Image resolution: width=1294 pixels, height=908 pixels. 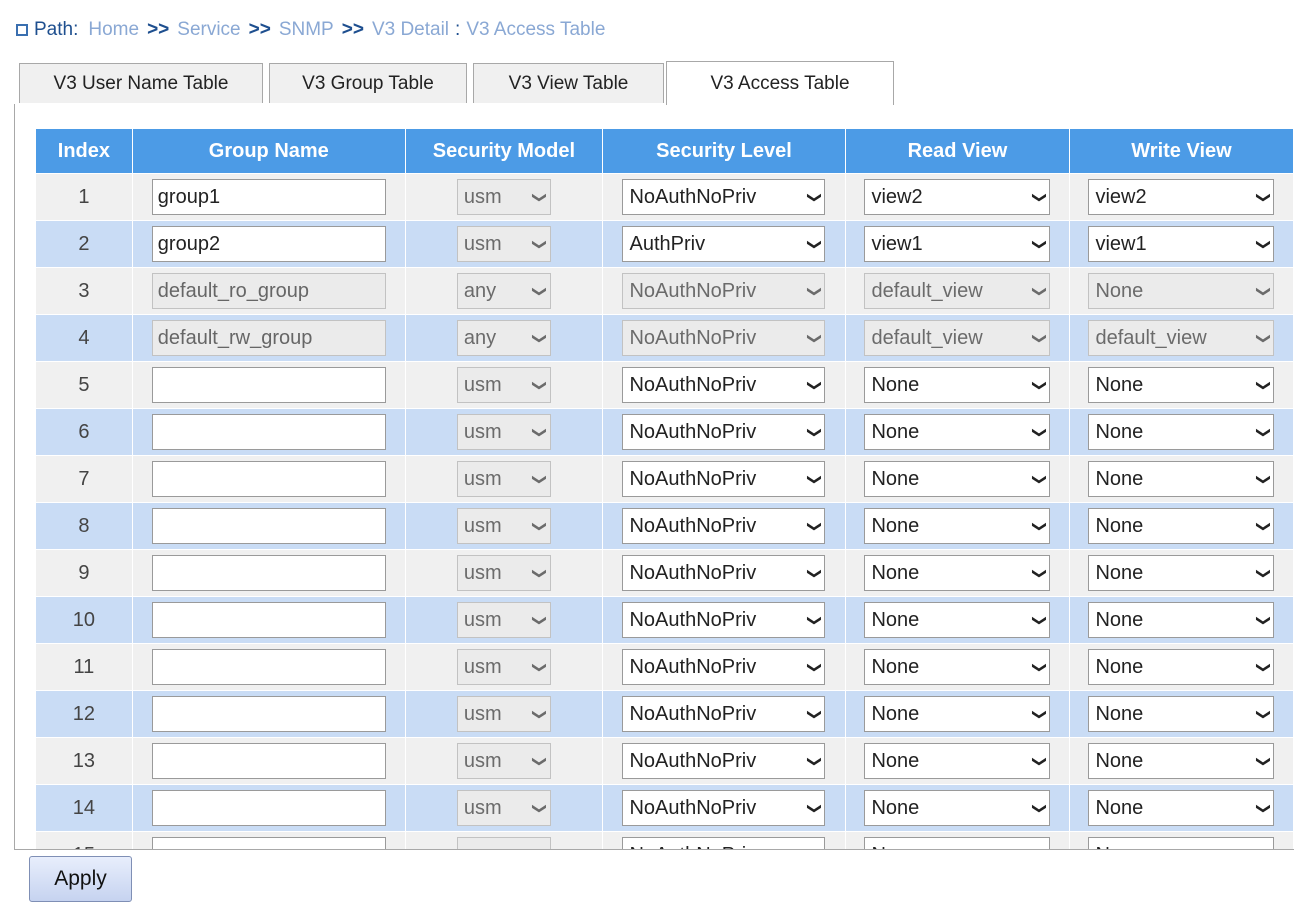 I want to click on breadcrumb-v3-detail: V3 Detail, so click(x=410, y=30).